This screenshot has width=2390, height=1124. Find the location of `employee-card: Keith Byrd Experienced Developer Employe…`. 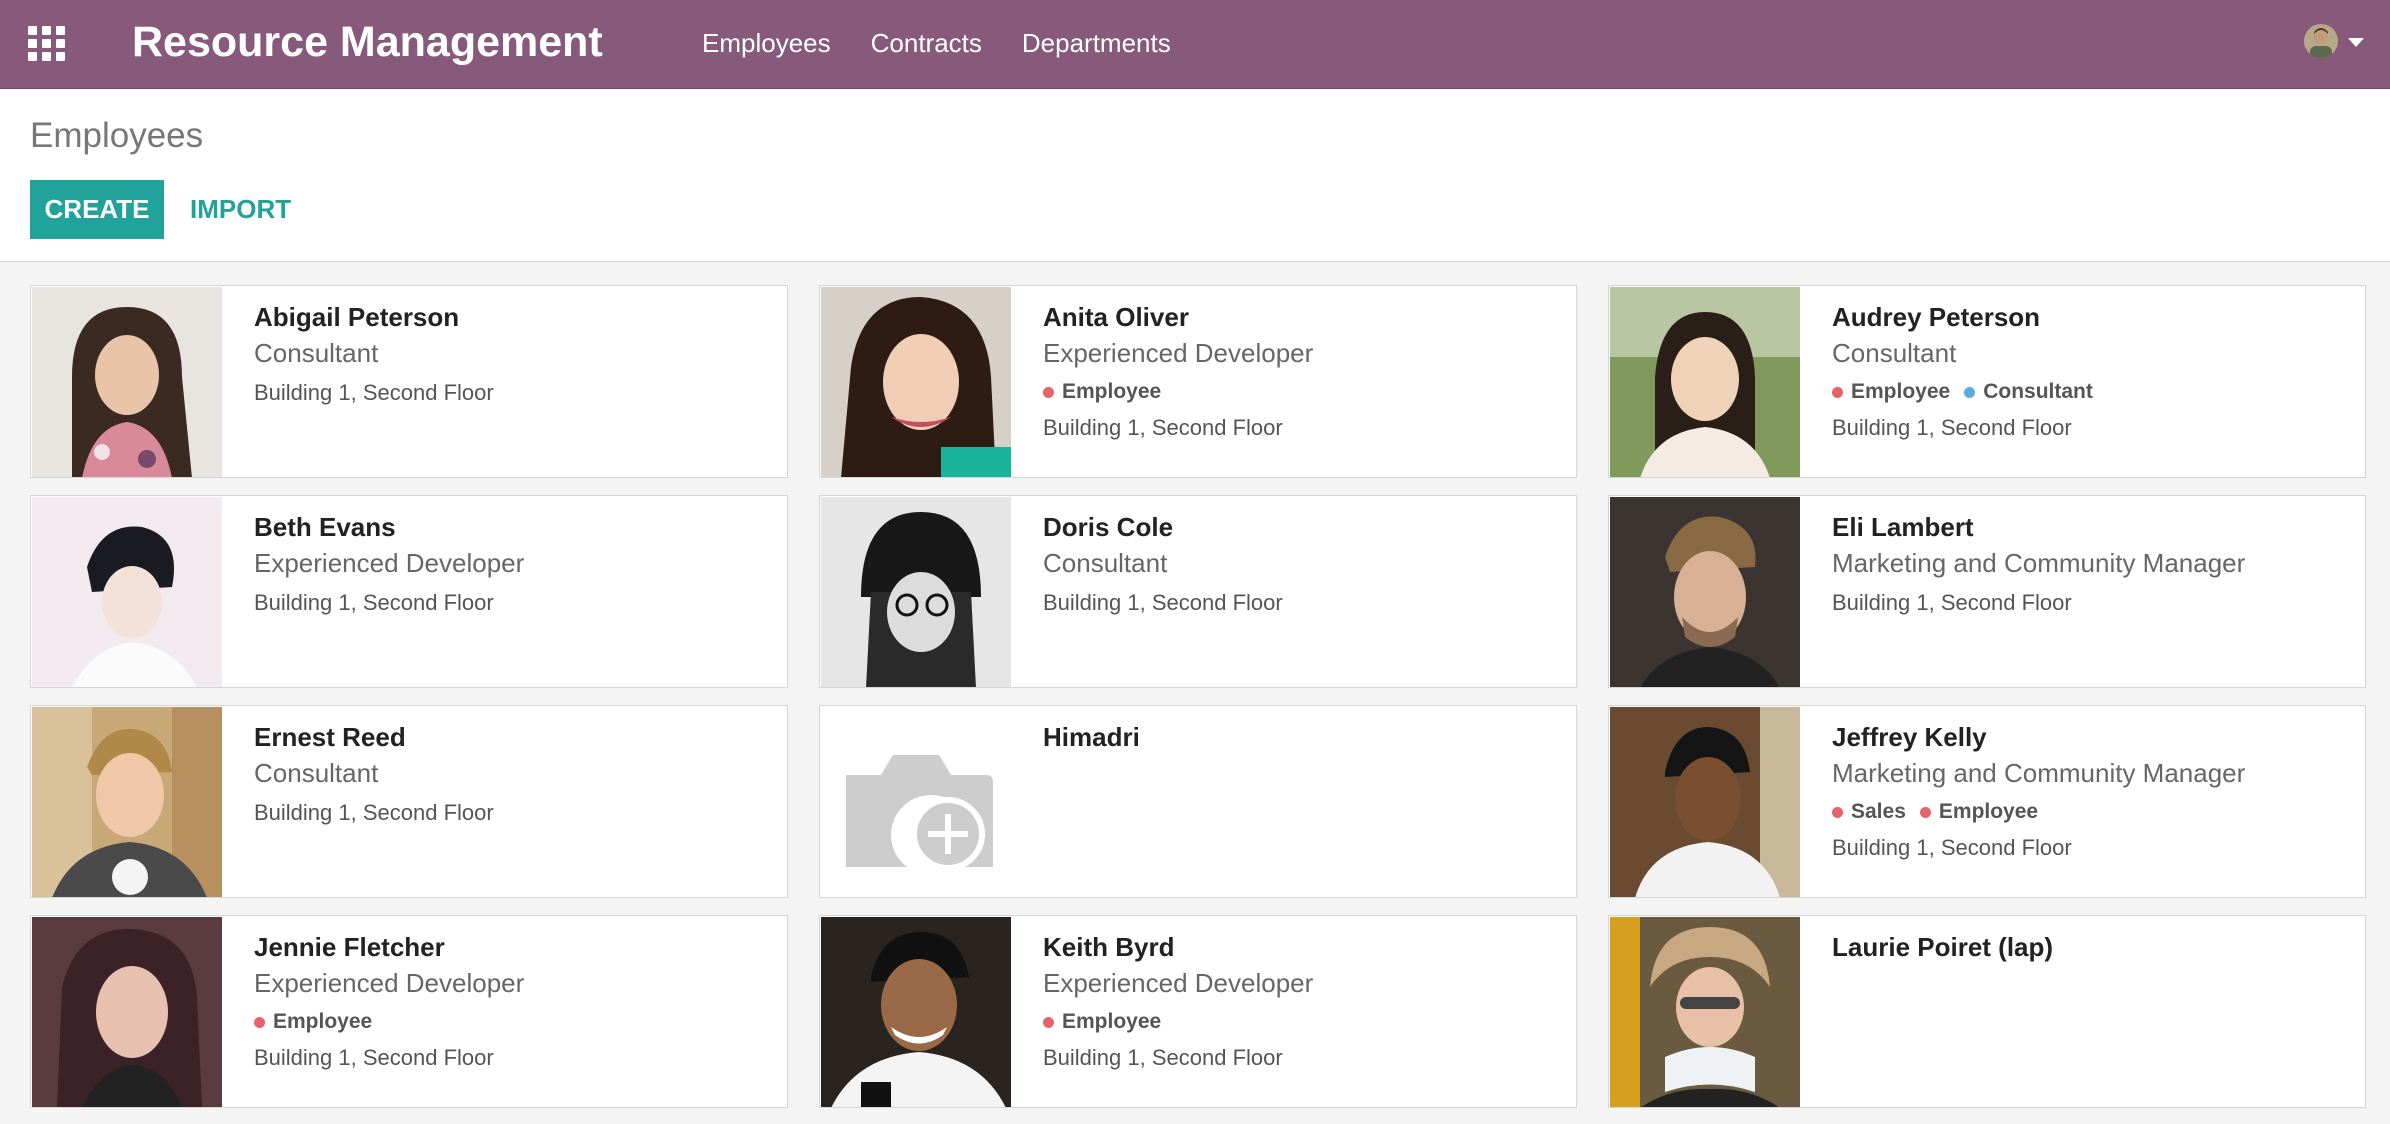

employee-card: Keith Byrd Experienced Developer Employe… is located at coordinates (1198, 1011).